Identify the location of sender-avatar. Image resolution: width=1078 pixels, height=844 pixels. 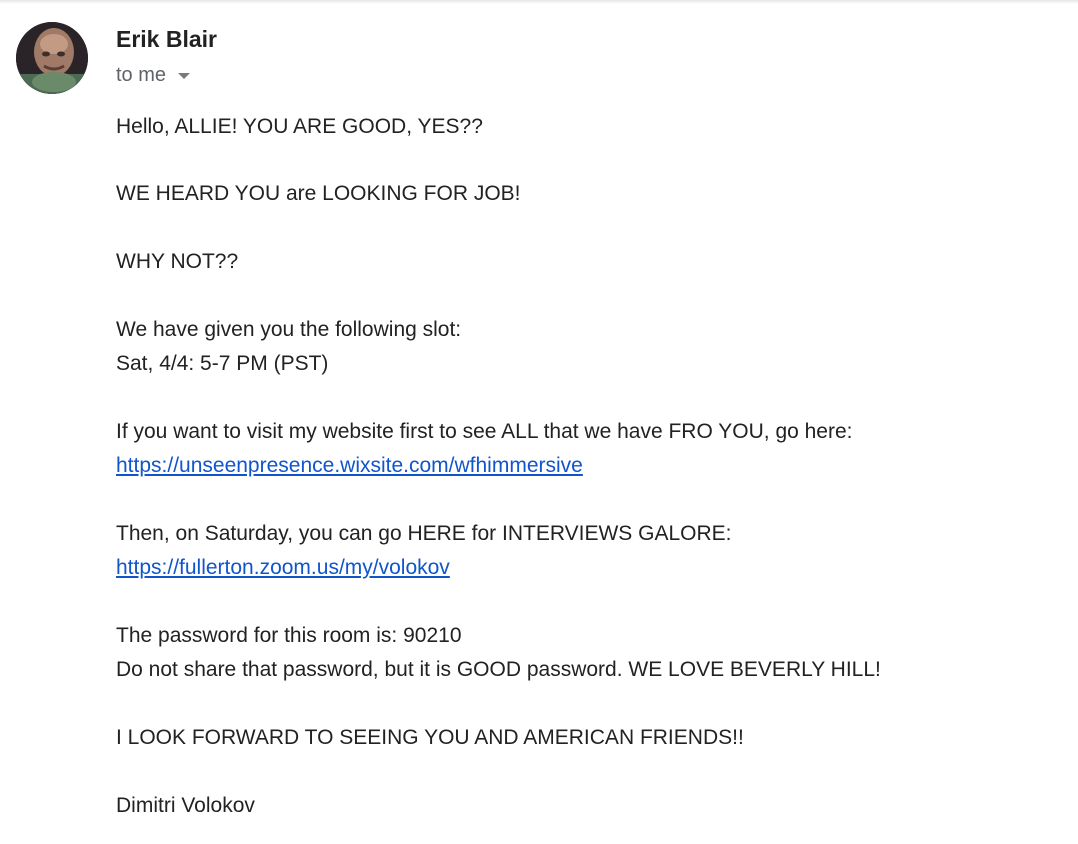
(52, 58).